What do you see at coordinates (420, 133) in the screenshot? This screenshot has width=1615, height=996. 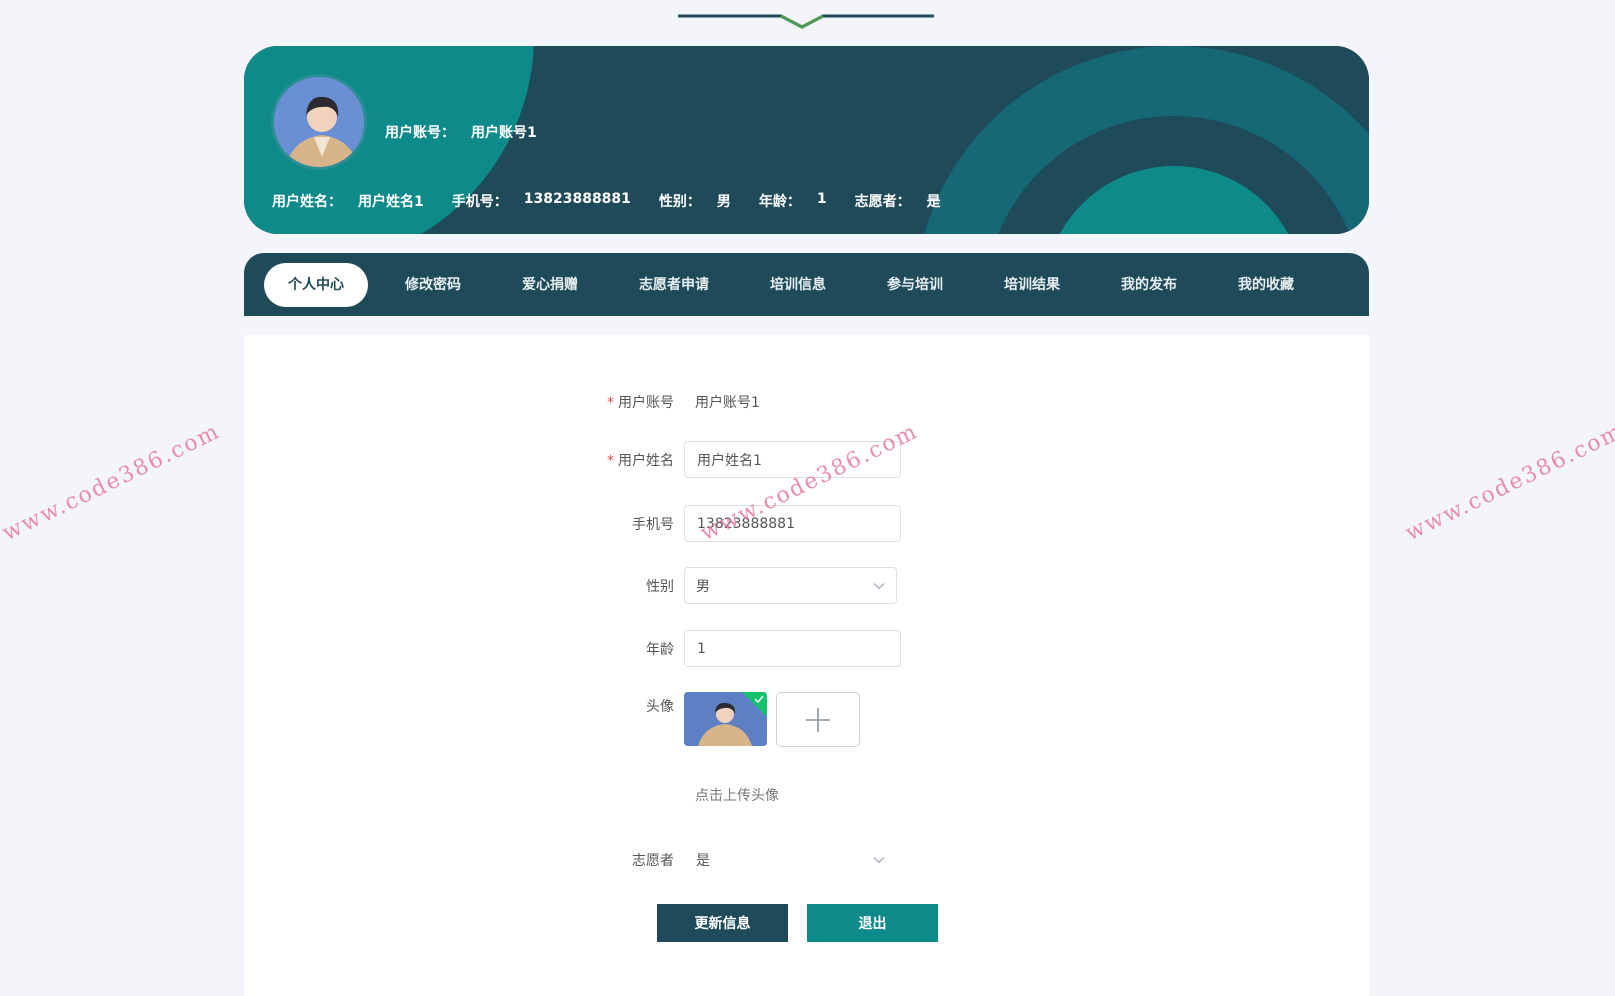 I see `header-account-label: 用户账号：` at bounding box center [420, 133].